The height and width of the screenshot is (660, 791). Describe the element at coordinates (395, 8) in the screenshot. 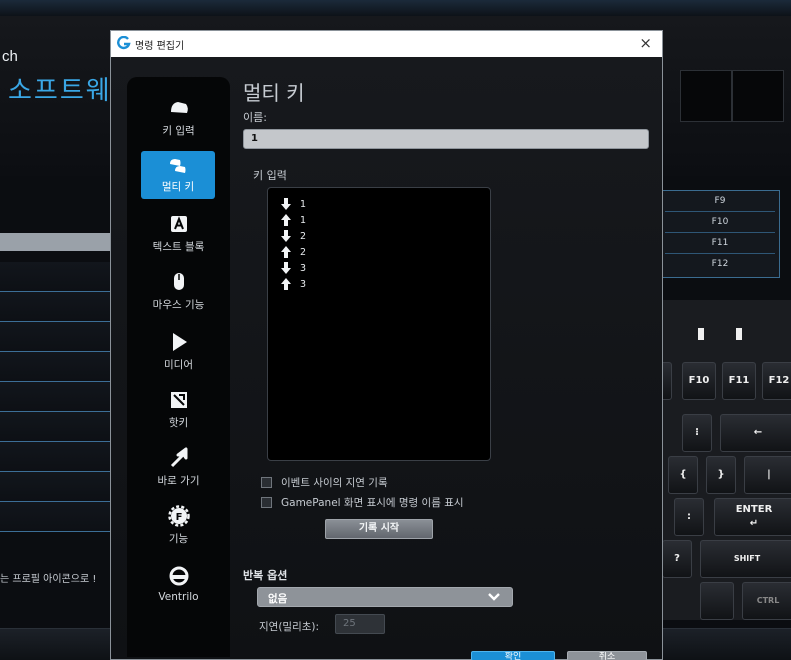

I see `app-top-strip` at that location.